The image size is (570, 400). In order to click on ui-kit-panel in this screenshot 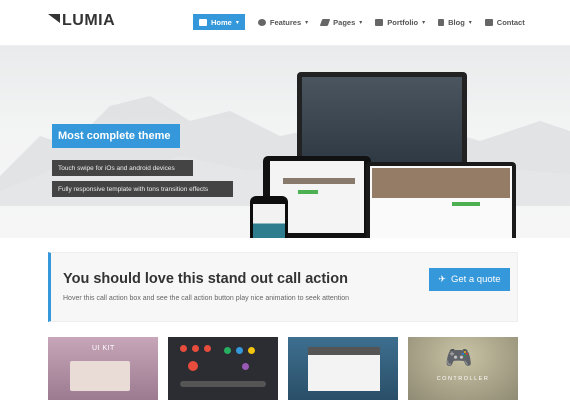, I will do `click(100, 376)`.